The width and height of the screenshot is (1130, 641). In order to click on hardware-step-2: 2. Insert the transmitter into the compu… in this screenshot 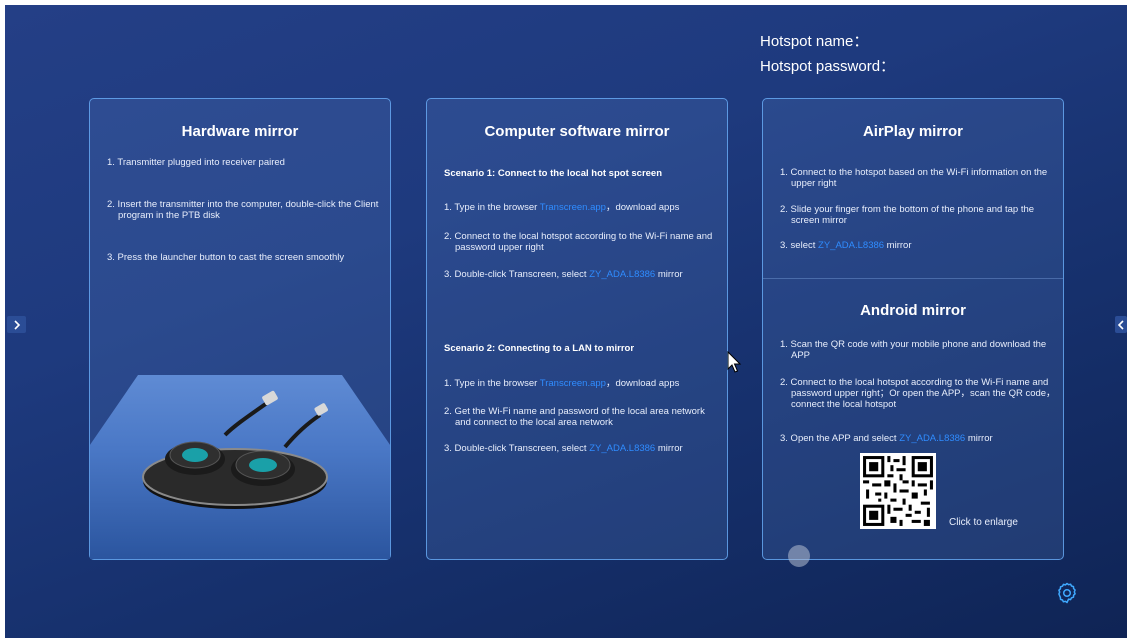, I will do `click(243, 210)`.